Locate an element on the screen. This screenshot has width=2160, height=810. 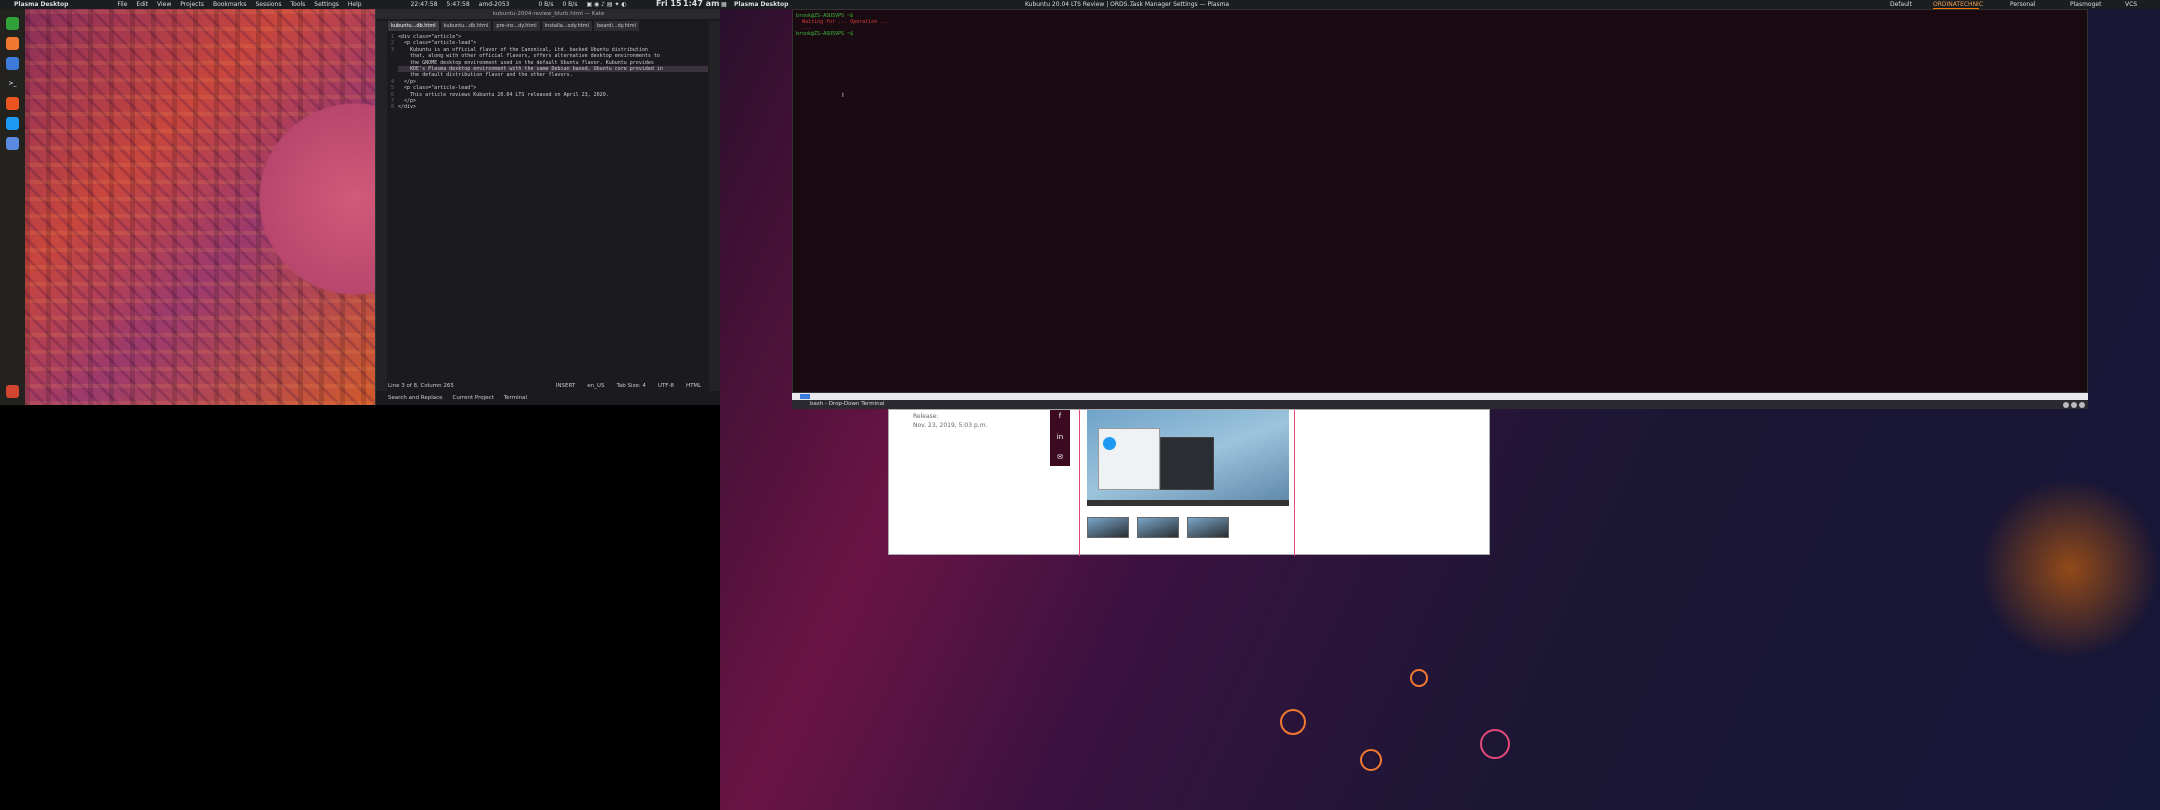
discover-icon is located at coordinates (12, 123).